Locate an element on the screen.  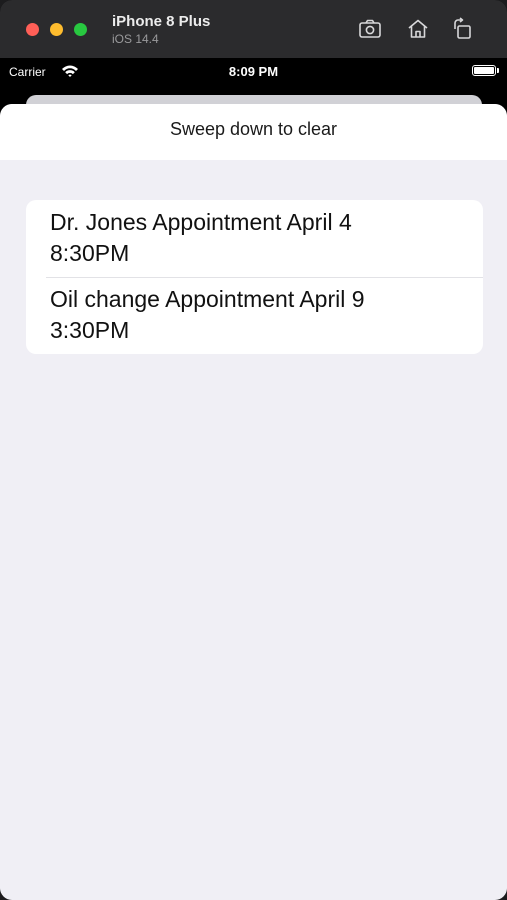
status-time: 8:09 PM is located at coordinates (253, 71).